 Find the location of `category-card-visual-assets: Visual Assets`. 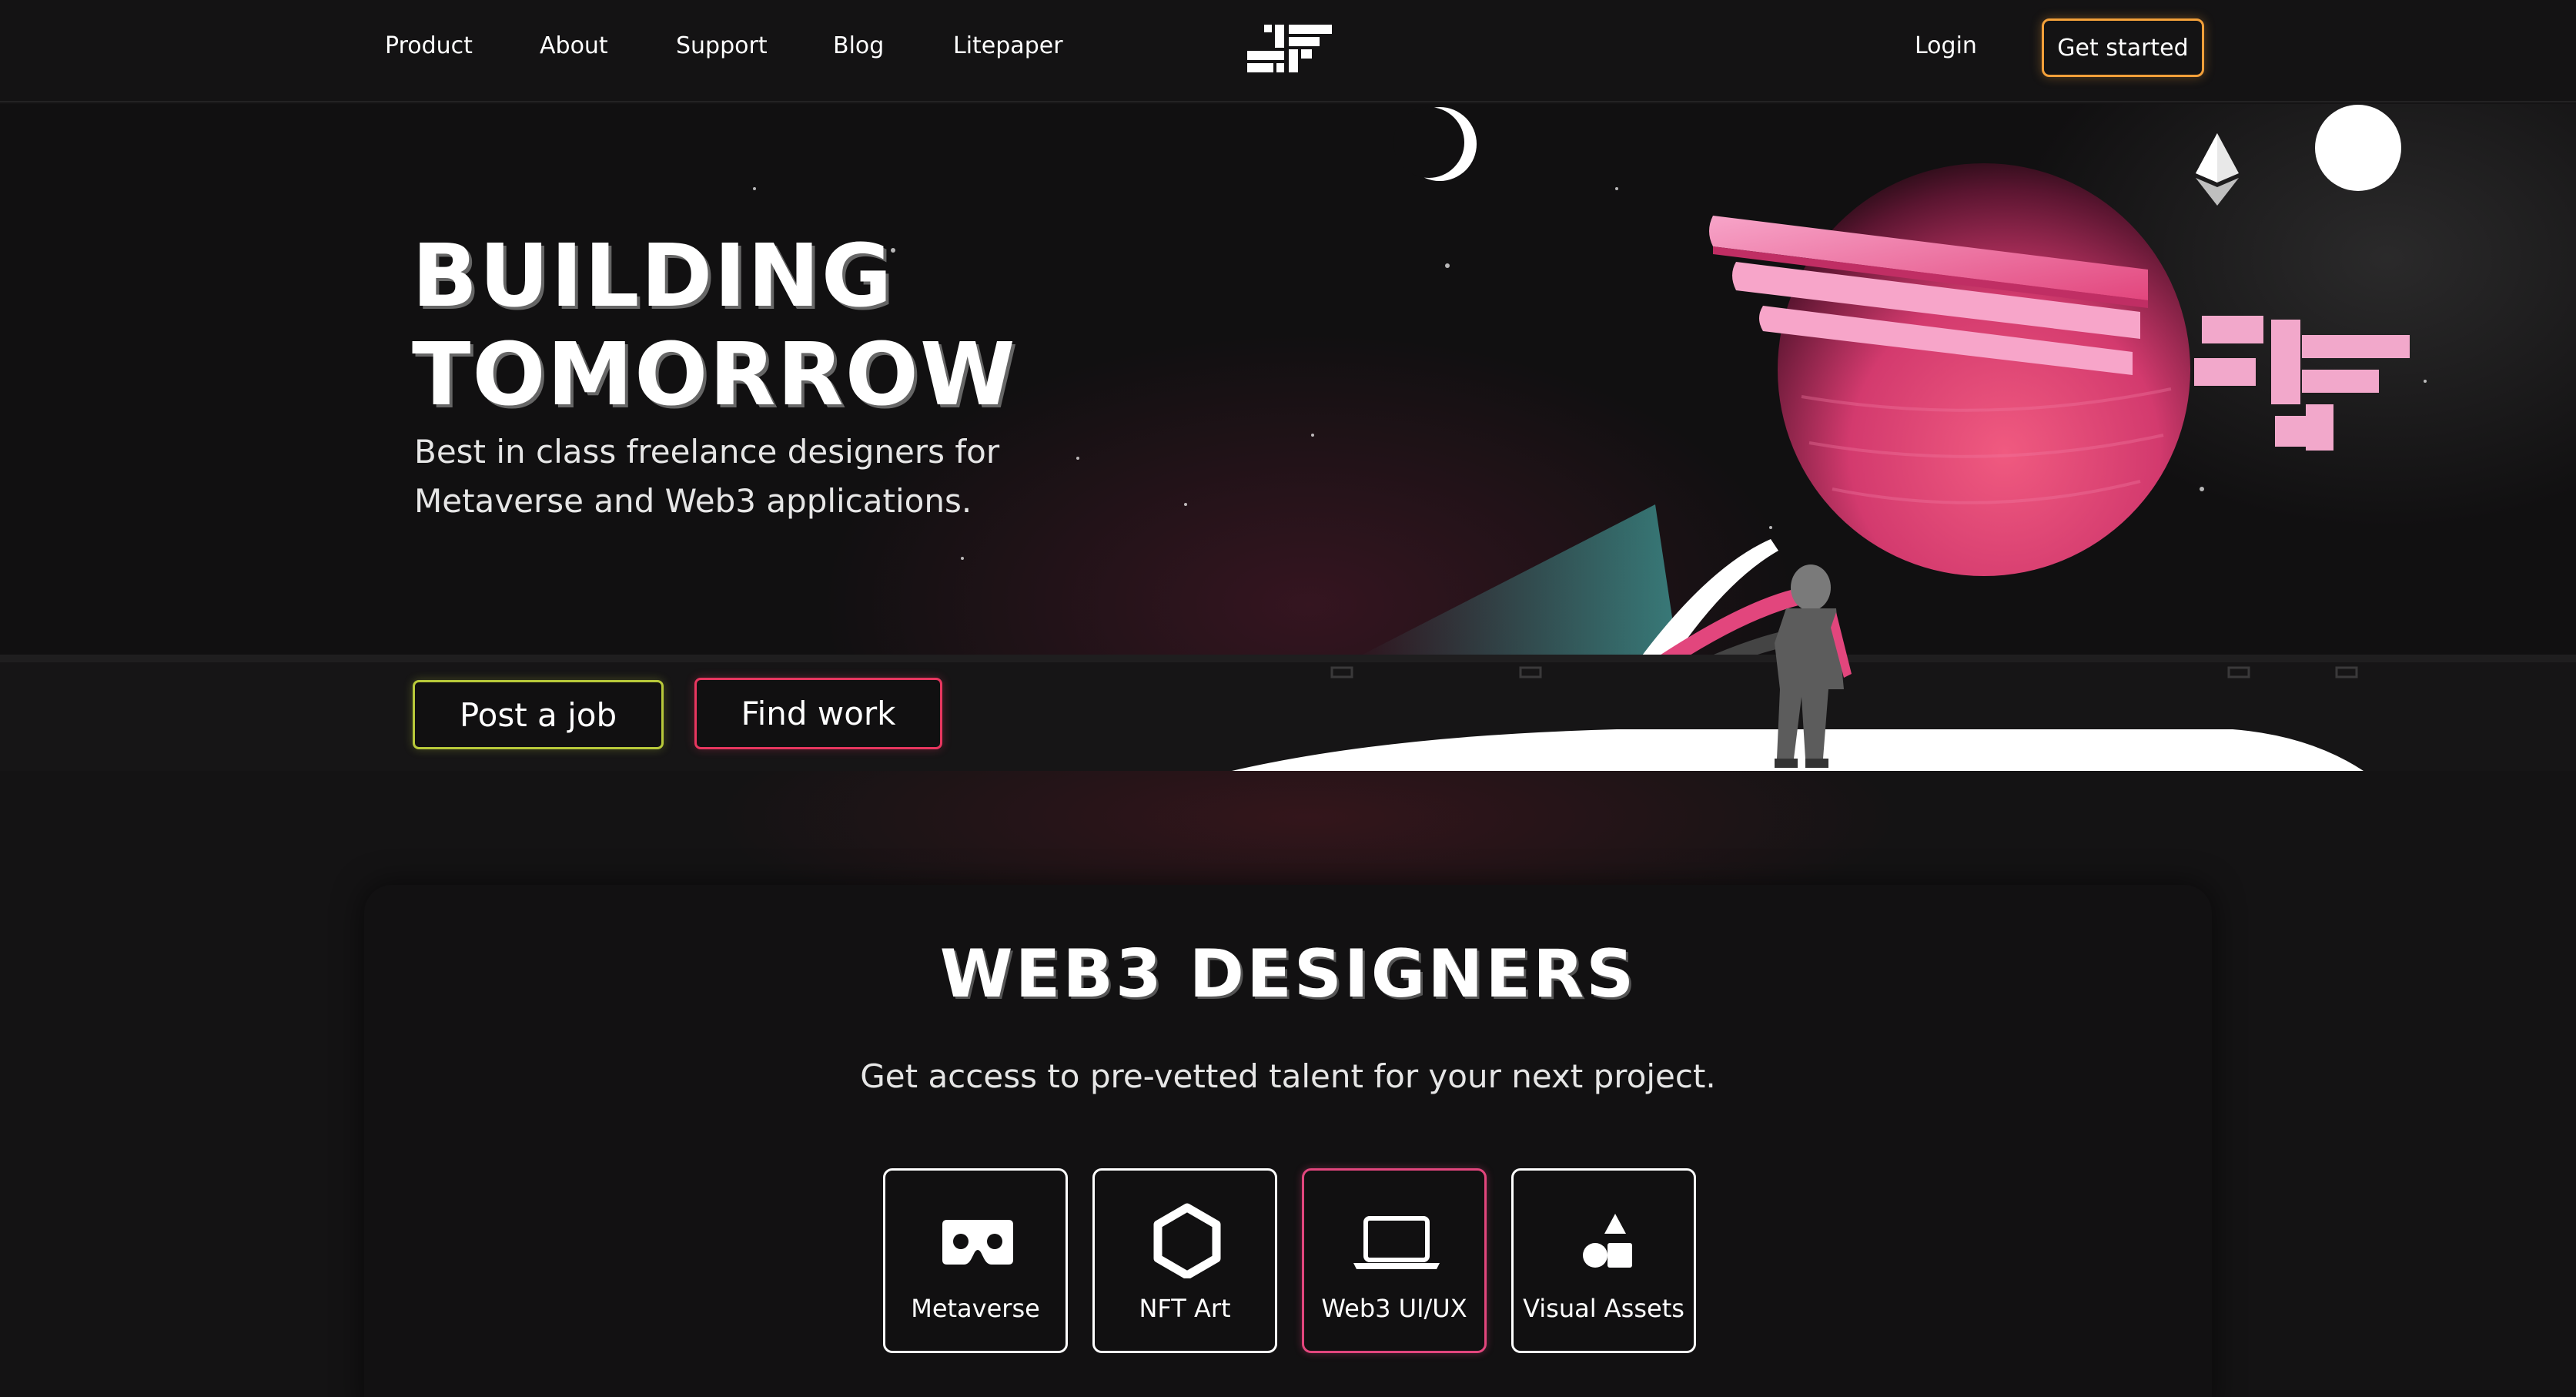

category-card-visual-assets: Visual Assets is located at coordinates (1604, 1260).